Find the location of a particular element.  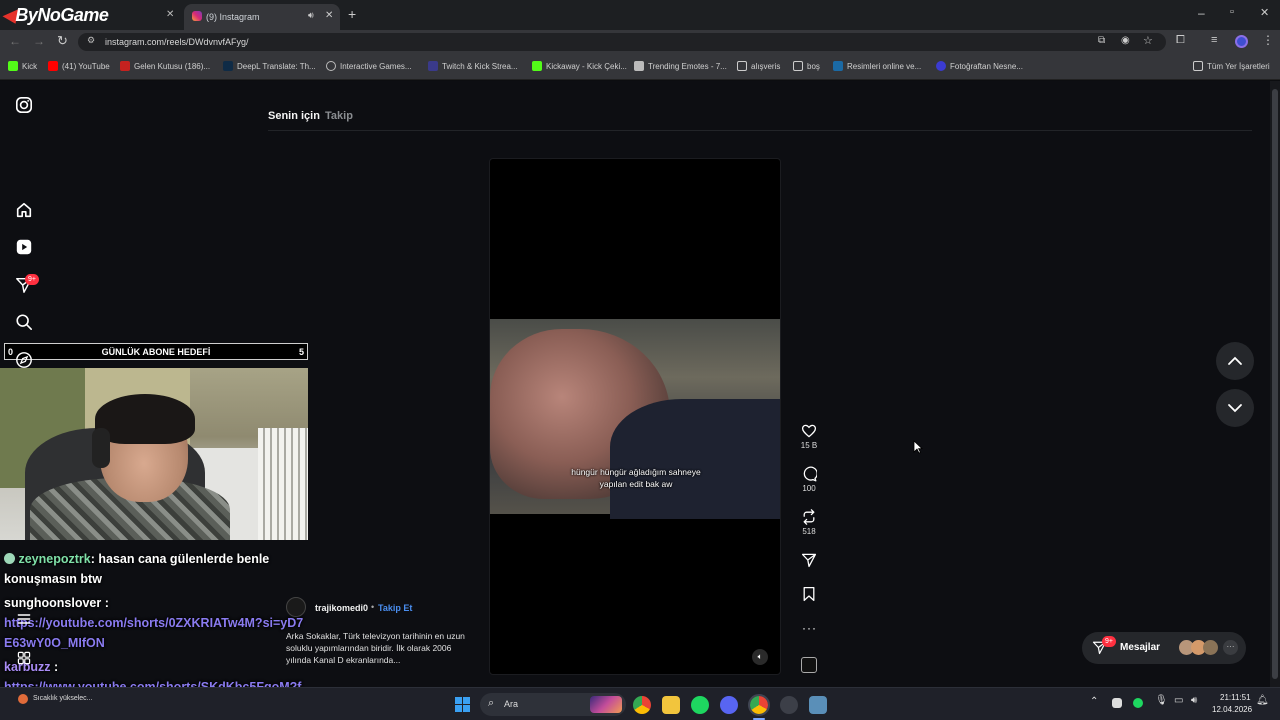

bookmark-star-icon: ☆ is located at coordinates (1148, 40).